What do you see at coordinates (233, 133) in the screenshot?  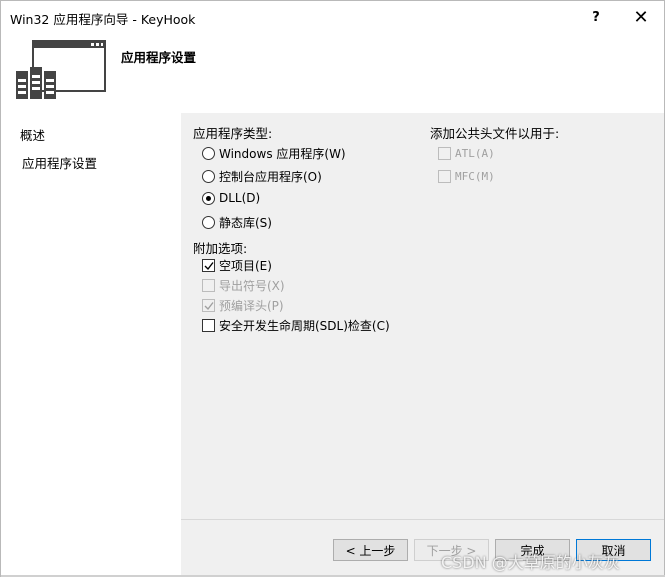 I see `app-type-label: 应用程序类型:` at bounding box center [233, 133].